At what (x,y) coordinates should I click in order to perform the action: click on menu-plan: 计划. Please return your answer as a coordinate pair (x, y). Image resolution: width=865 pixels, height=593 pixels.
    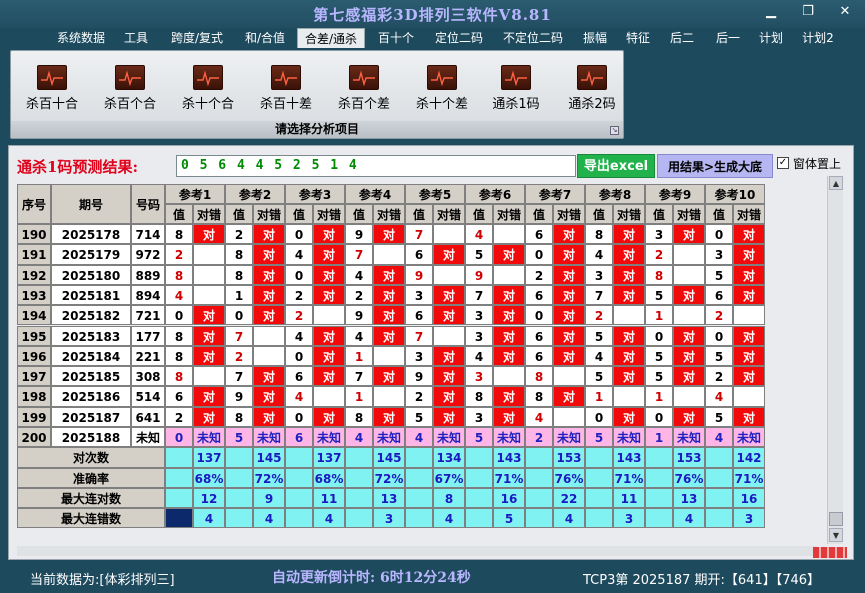
    Looking at the image, I should click on (771, 38).